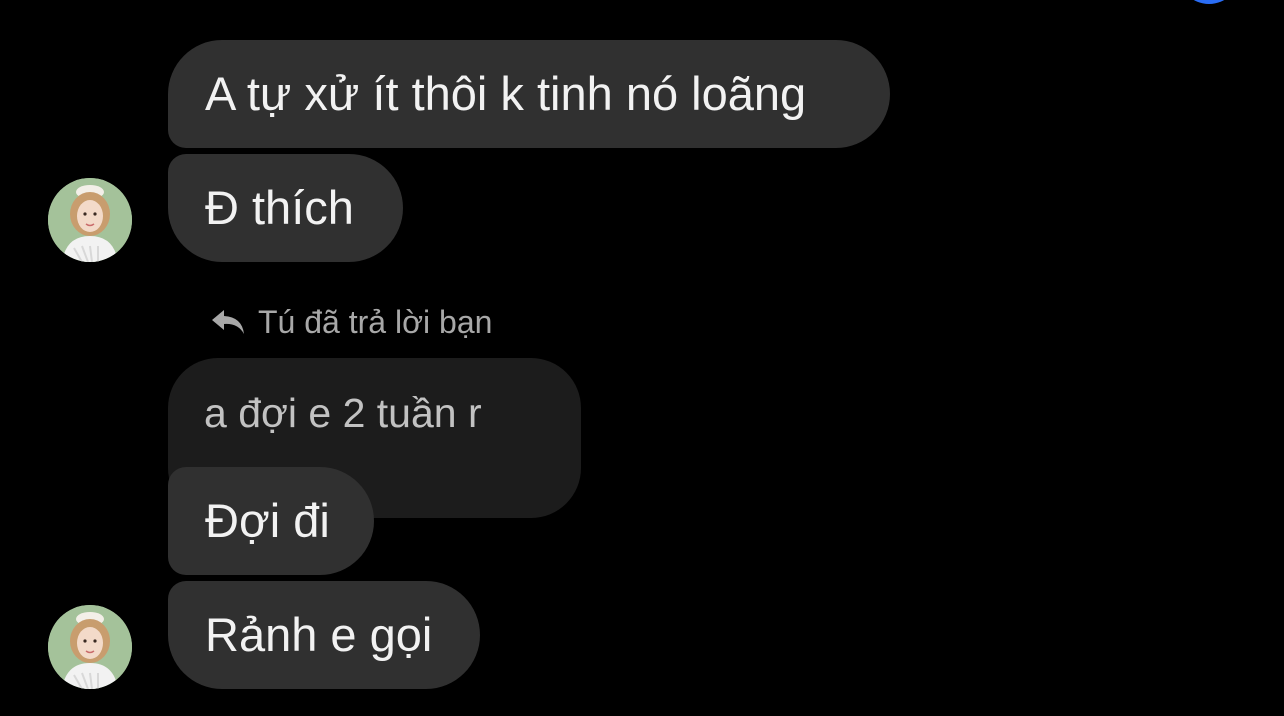 Image resolution: width=1284 pixels, height=716 pixels. What do you see at coordinates (324, 635) in the screenshot?
I see `message-bubble: Rảnh e gọi` at bounding box center [324, 635].